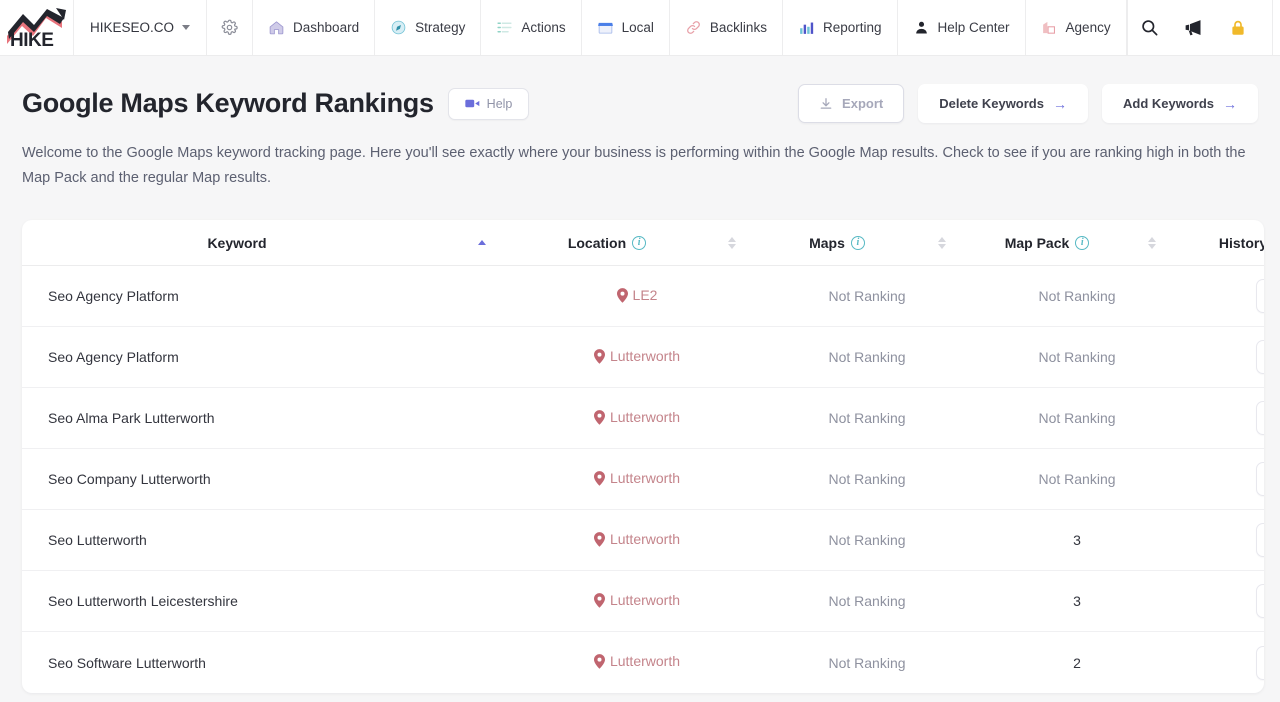  Describe the element at coordinates (1003, 103) in the screenshot. I see `delete-keywords-button: Delete Keywords →` at that location.